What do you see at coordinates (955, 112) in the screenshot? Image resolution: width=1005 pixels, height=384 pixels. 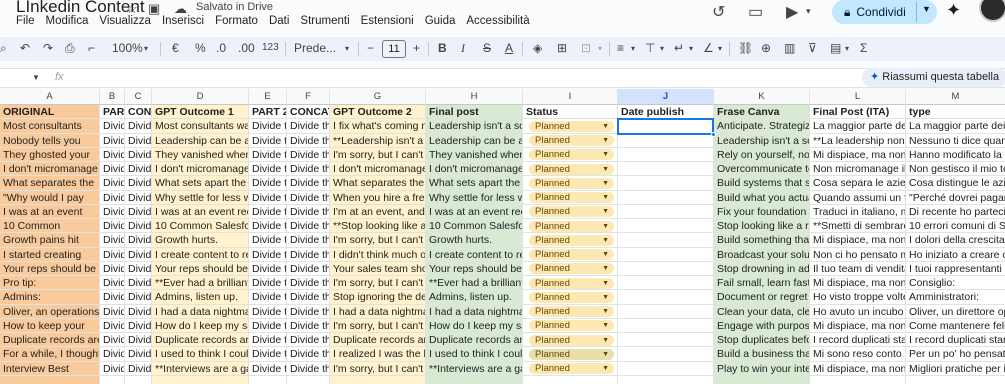 I see `header-cell: type` at bounding box center [955, 112].